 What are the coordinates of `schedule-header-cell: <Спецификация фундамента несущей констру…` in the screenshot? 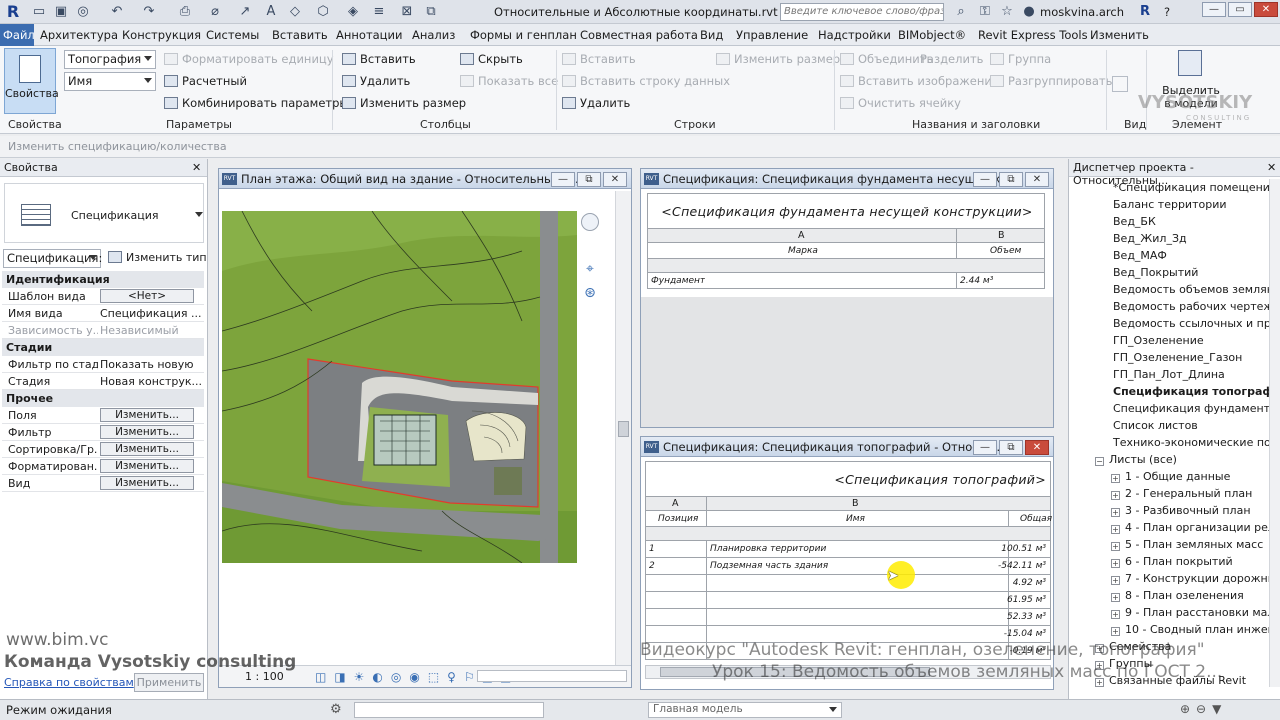 It's located at (846, 211).